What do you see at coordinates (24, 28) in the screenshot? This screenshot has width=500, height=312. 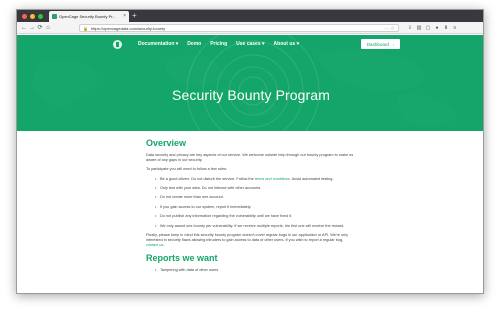 I see `back-arrow-icon: ←` at bounding box center [24, 28].